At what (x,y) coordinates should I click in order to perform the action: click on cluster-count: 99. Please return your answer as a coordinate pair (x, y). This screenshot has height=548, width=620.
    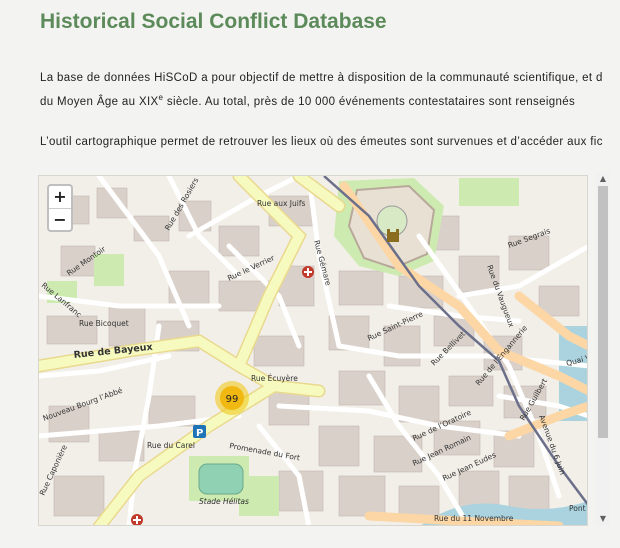
    Looking at the image, I should click on (232, 399).